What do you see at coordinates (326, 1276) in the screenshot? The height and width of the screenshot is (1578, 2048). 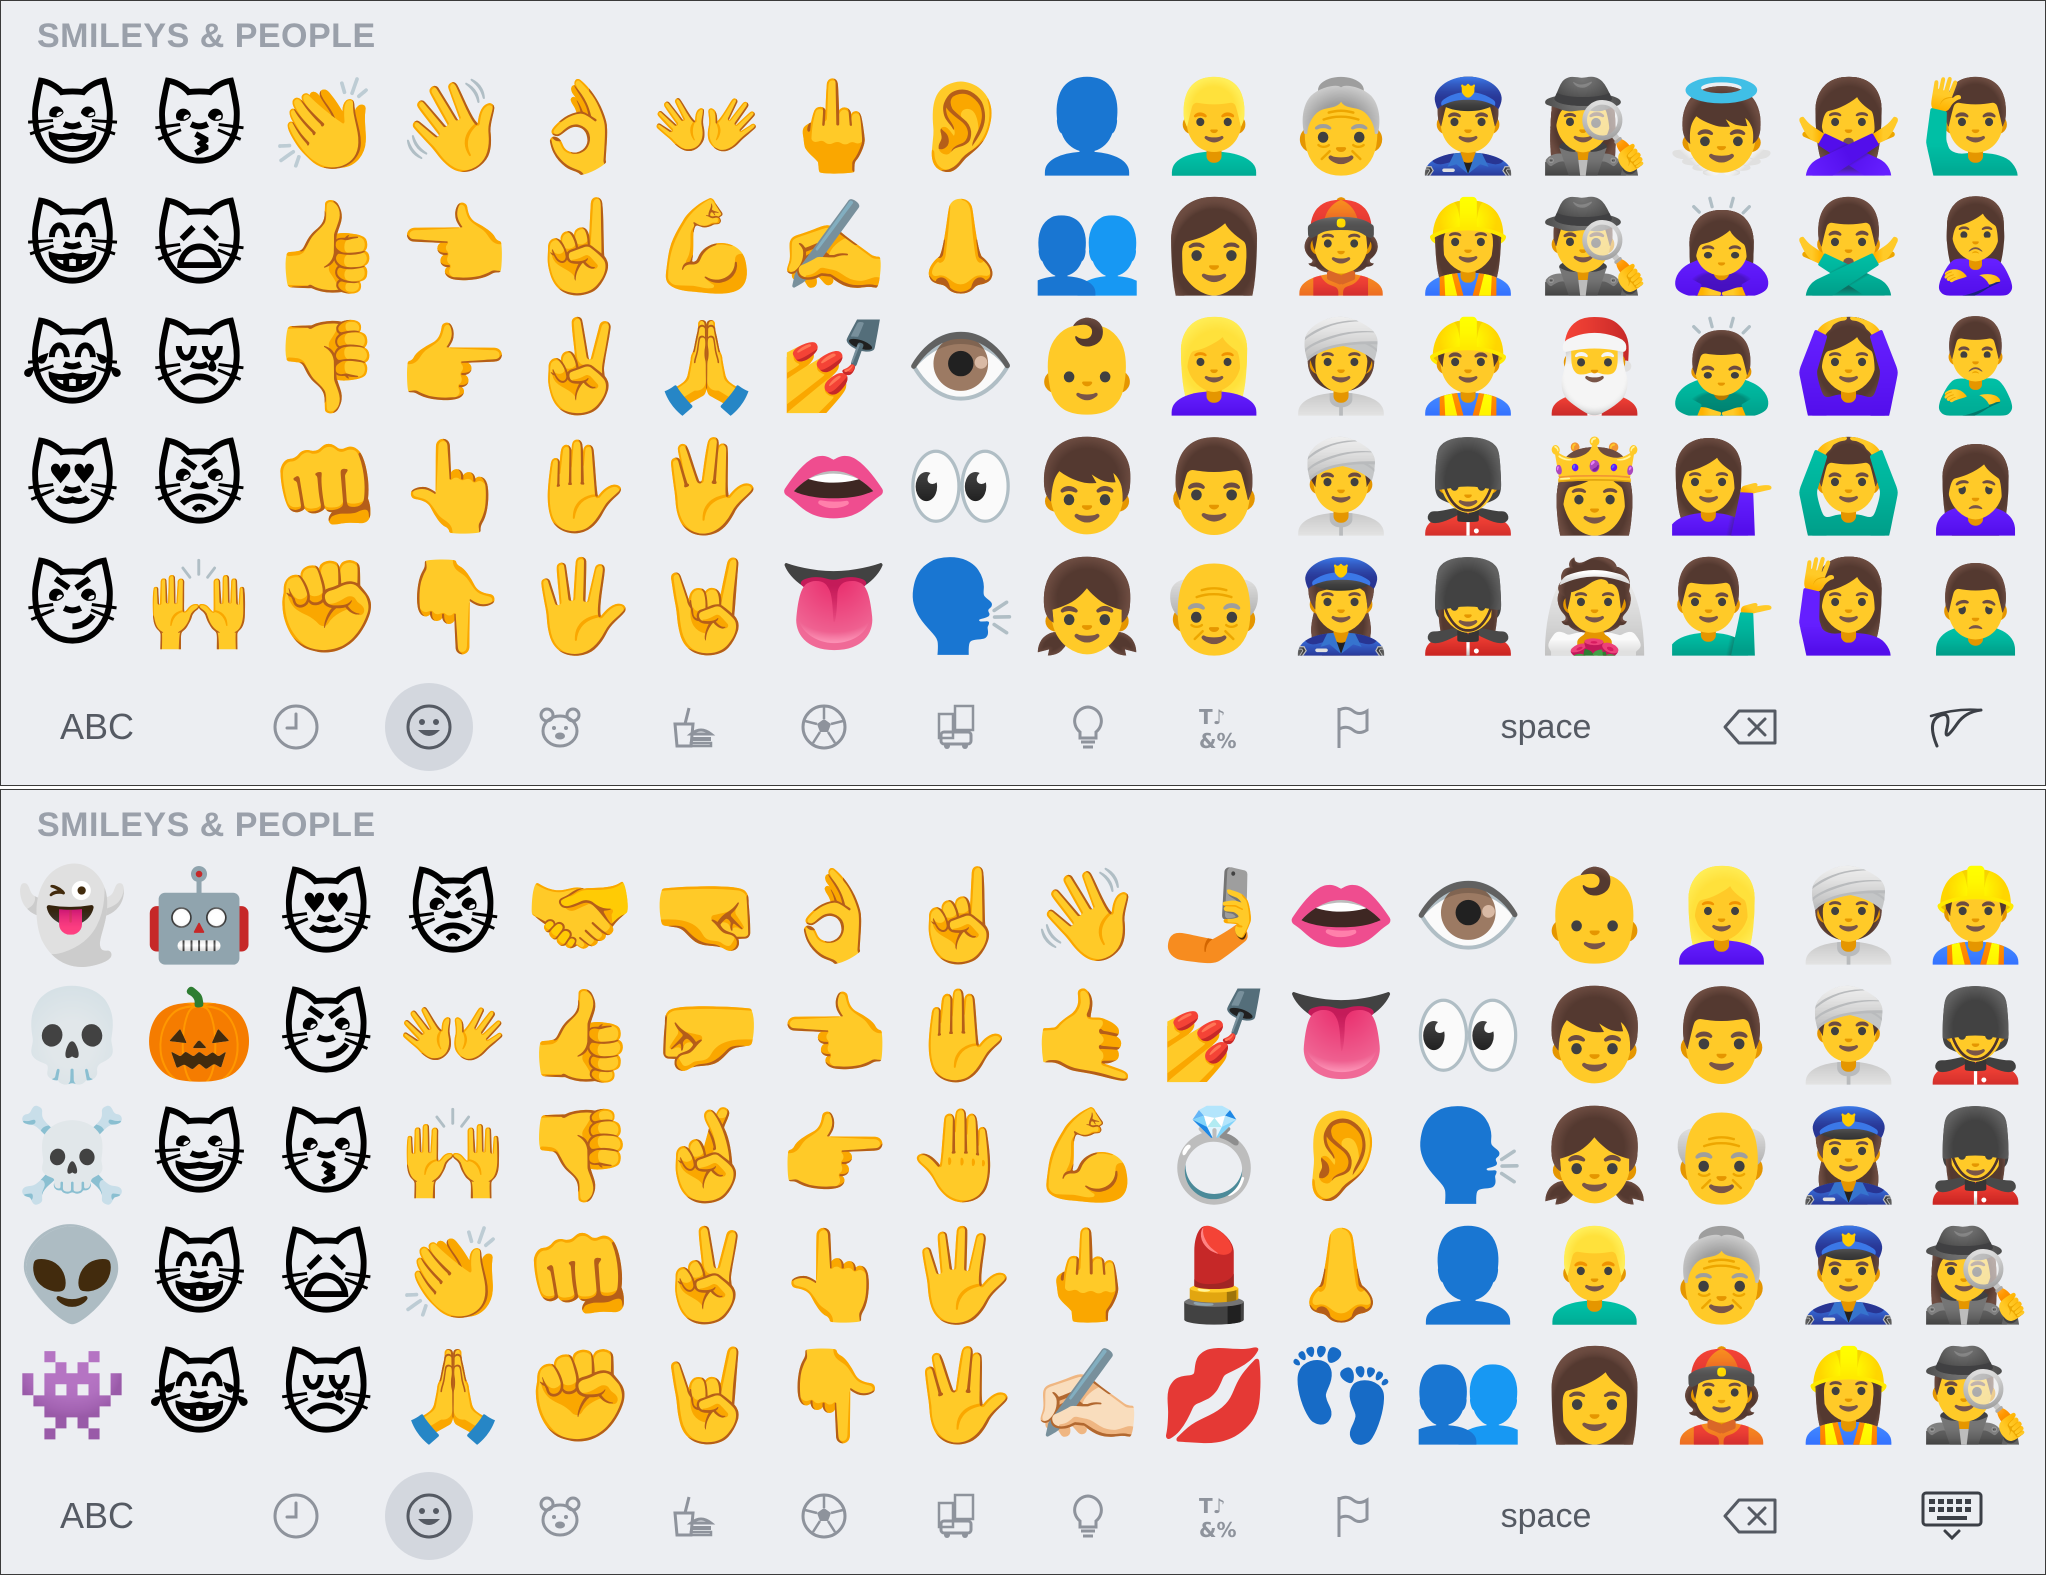 I see `emoji-key: 🙀` at bounding box center [326, 1276].